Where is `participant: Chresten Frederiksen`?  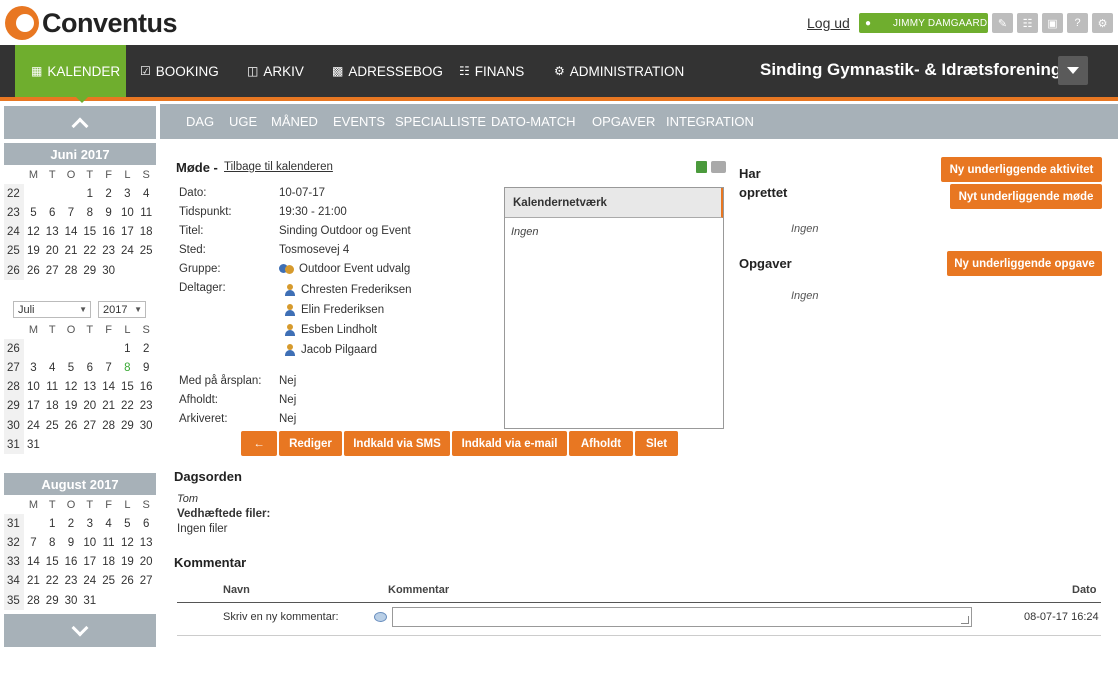 participant: Chresten Frederiksen is located at coordinates (348, 290).